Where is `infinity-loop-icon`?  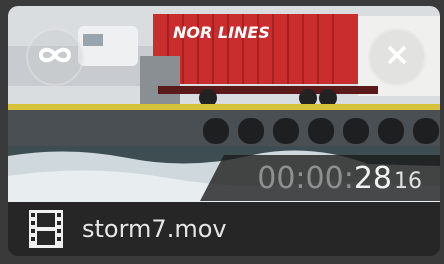
infinity-loop-icon is located at coordinates (55, 57).